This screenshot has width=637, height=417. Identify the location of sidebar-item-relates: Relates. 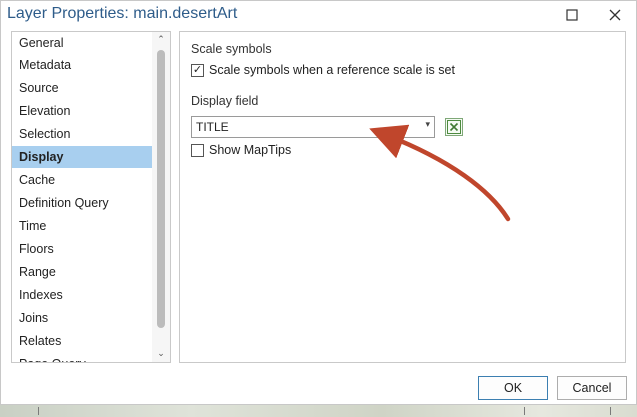
(82, 341).